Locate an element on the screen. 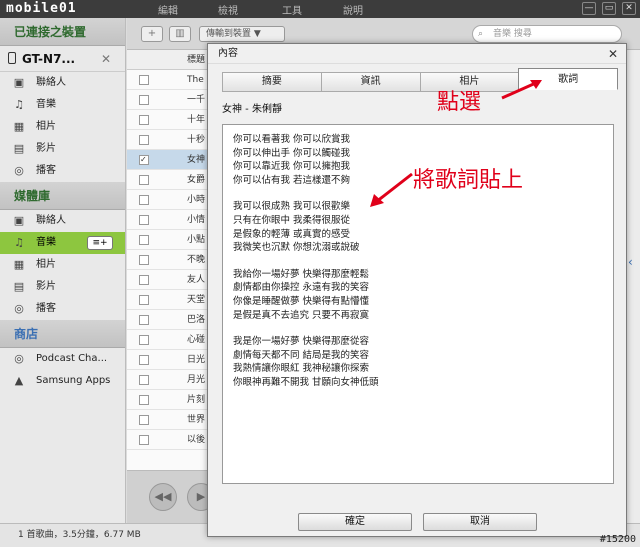 Image resolution: width=640 pixels, height=547 pixels. menu-tools: 工具 is located at coordinates (292, 9).